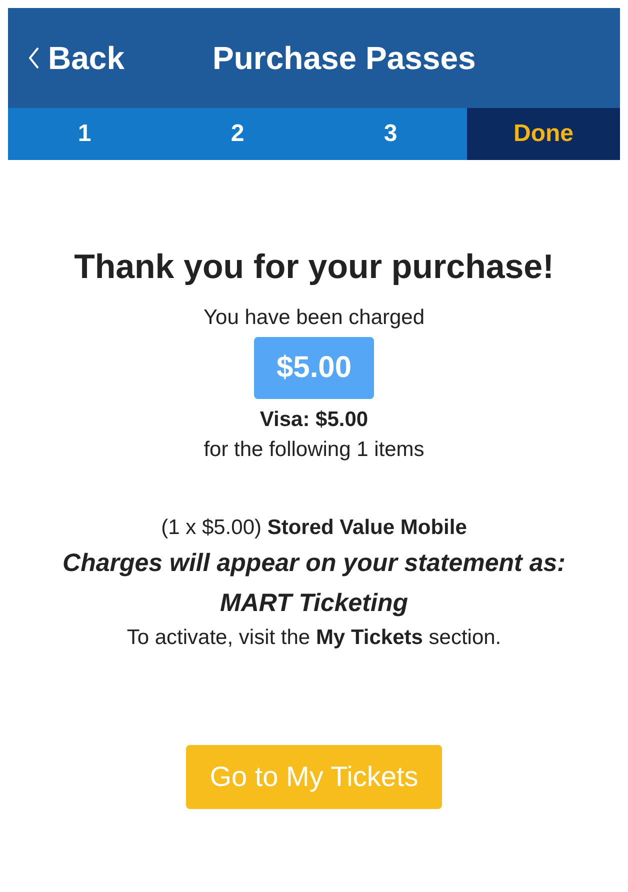 The width and height of the screenshot is (628, 892). What do you see at coordinates (84, 134) in the screenshot?
I see `step-tab: 1` at bounding box center [84, 134].